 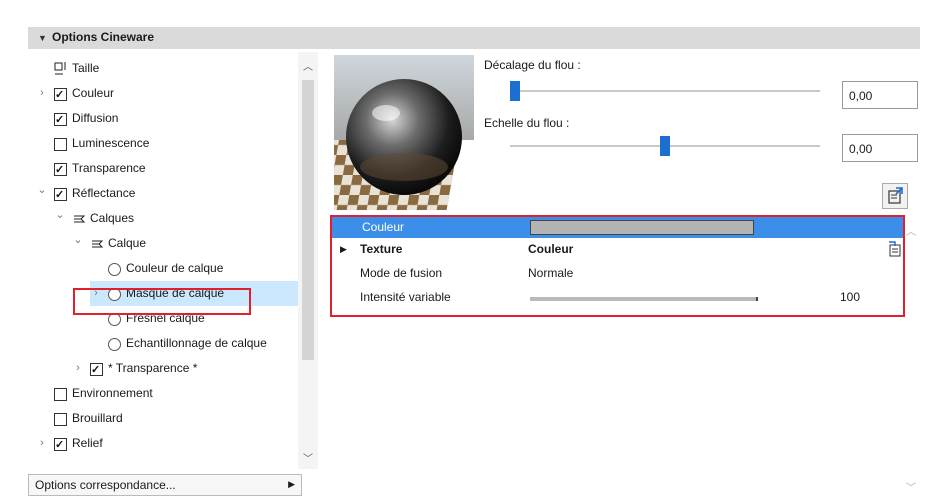 I want to click on tree-item: Transparence, so click(x=163, y=169).